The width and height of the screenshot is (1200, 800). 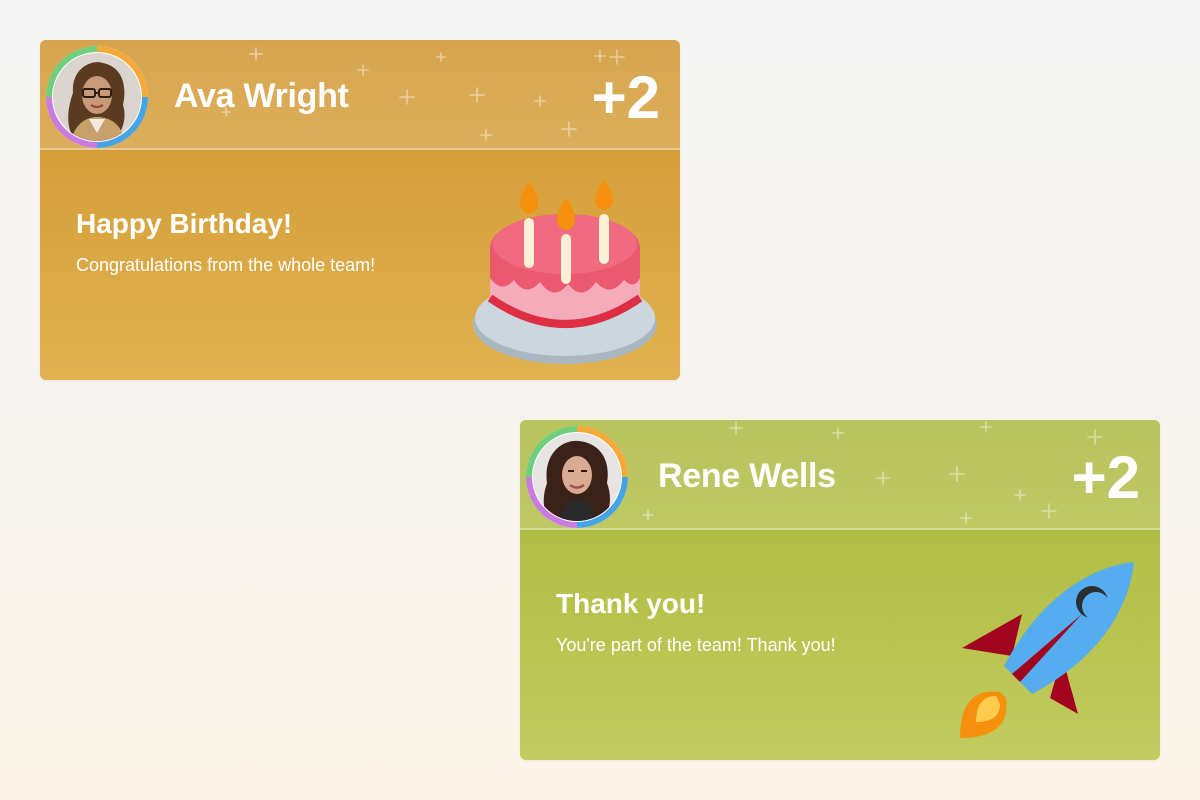 What do you see at coordinates (261, 96) in the screenshot?
I see `person-name: Ava Wright` at bounding box center [261, 96].